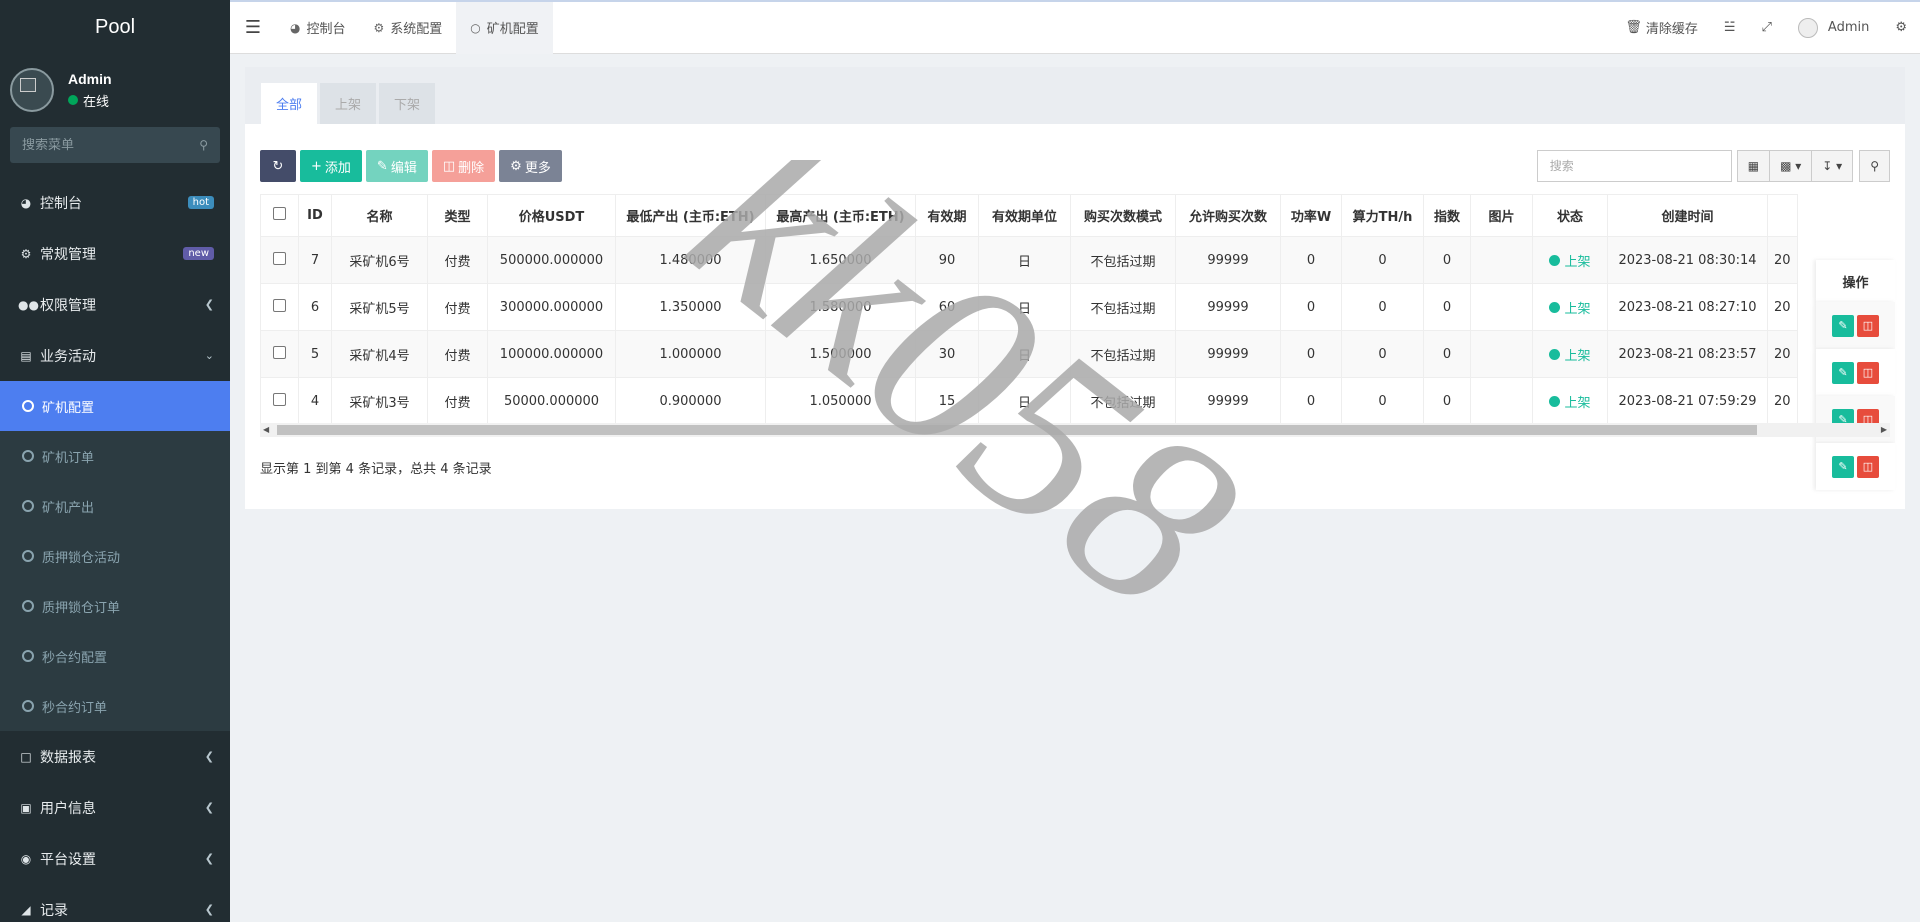 The image size is (1920, 922). Describe the element at coordinates (1501, 215) in the screenshot. I see `col-image: 图片` at that location.